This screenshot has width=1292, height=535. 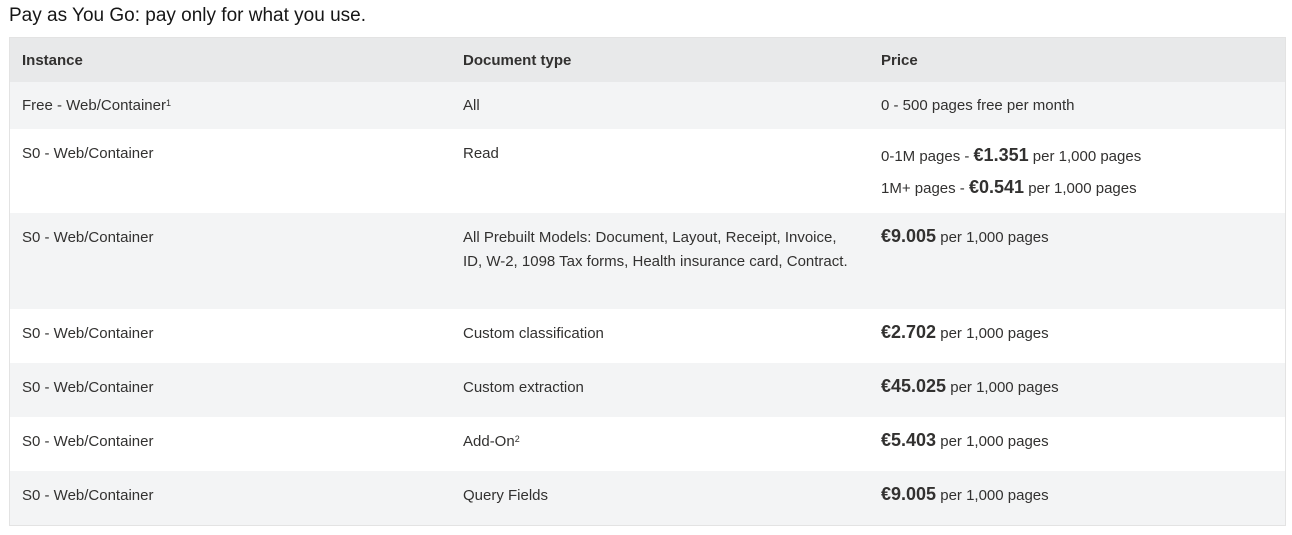 I want to click on document-type-cell: All, so click(x=660, y=105).